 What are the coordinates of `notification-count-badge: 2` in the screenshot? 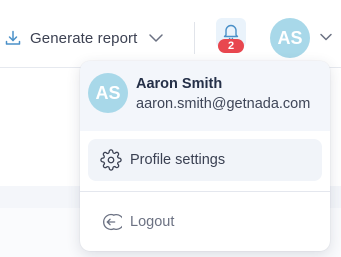 It's located at (231, 46).